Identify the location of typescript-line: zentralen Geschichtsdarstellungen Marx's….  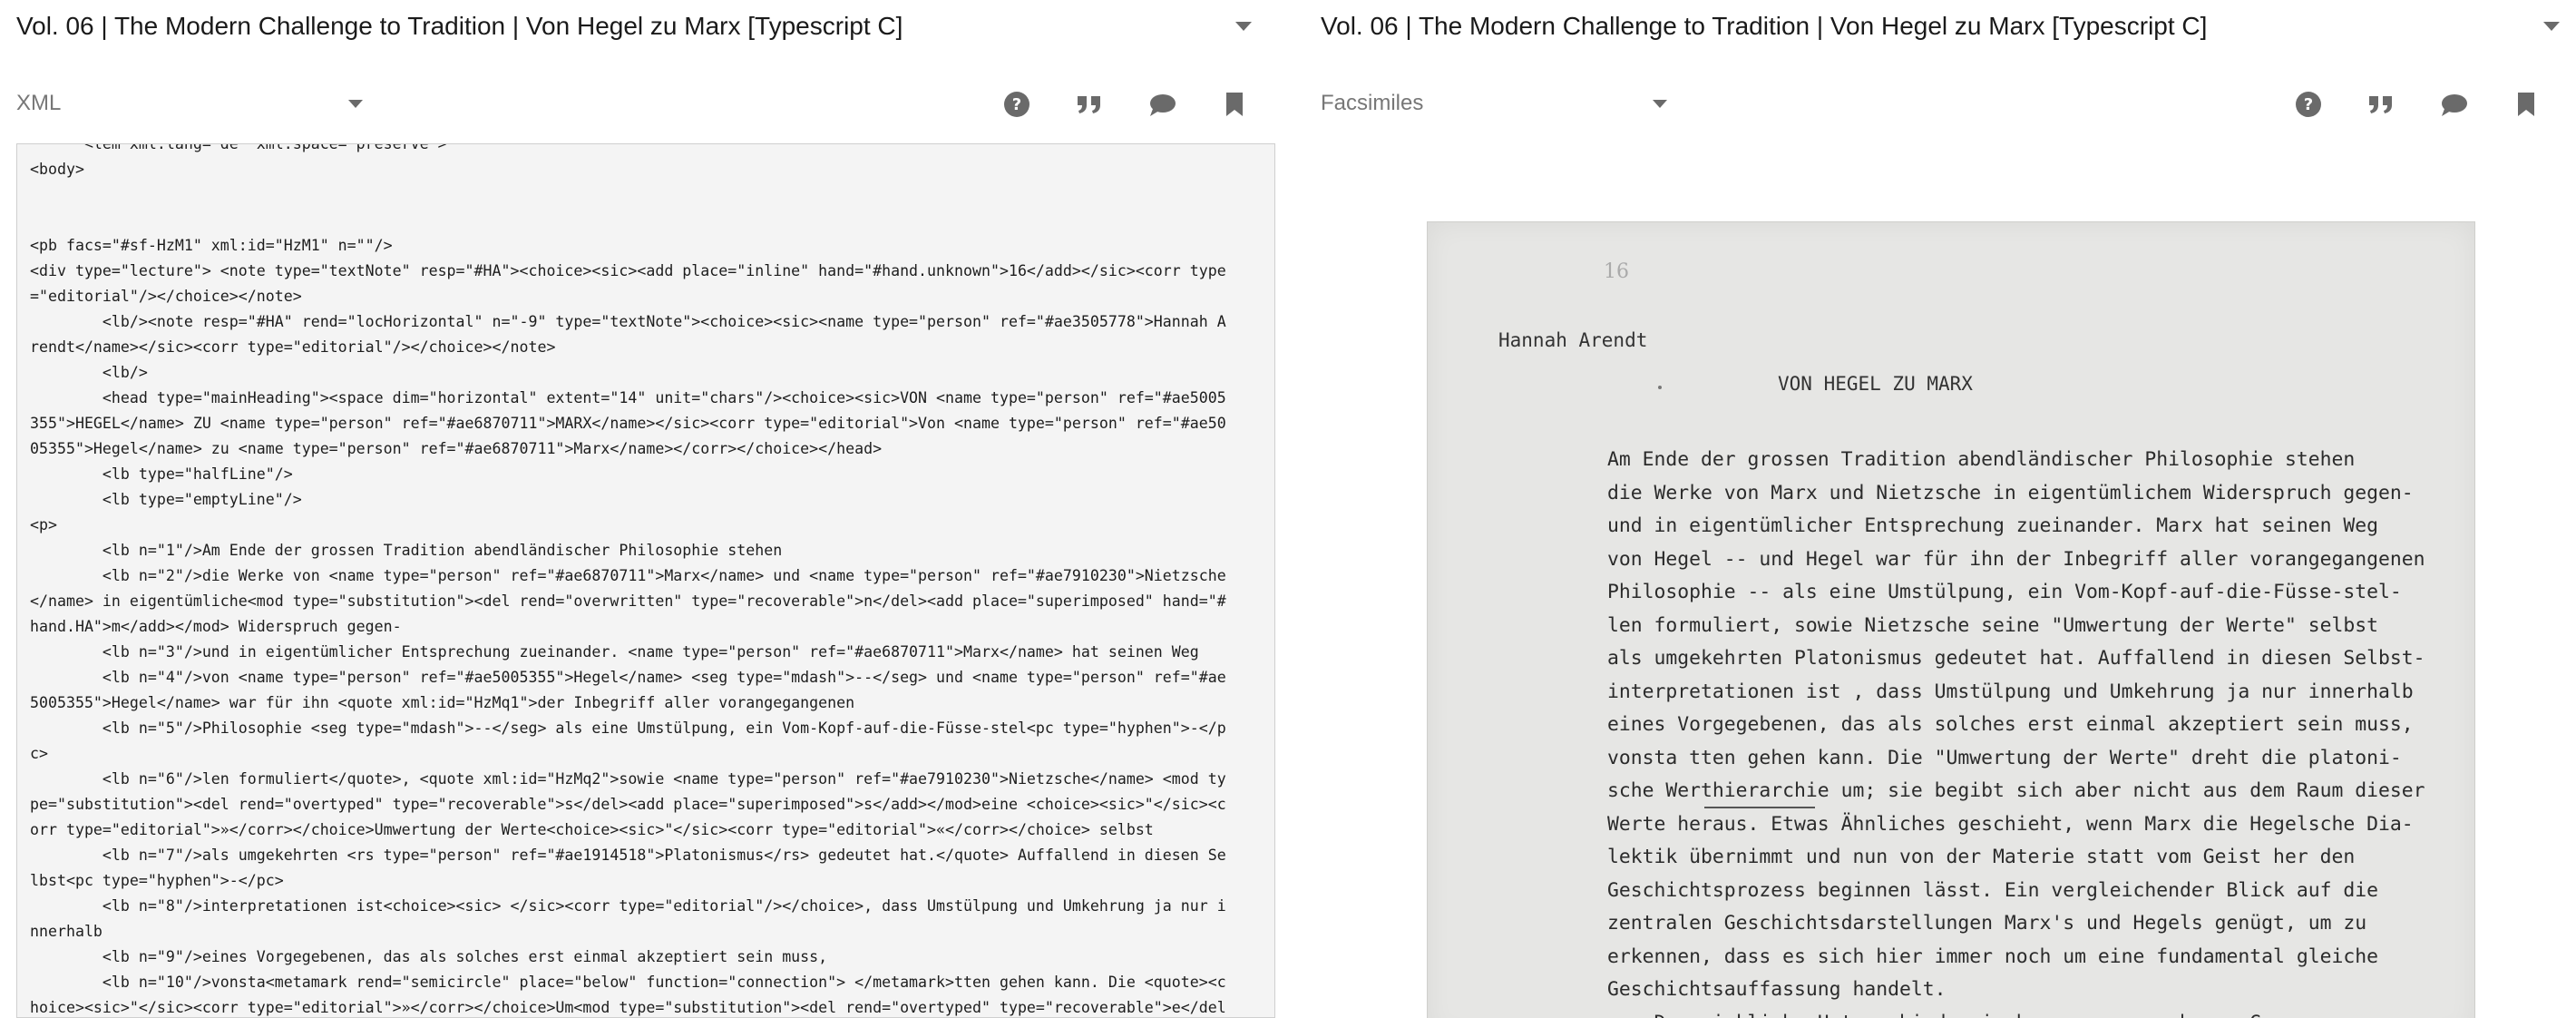
(1987, 924).